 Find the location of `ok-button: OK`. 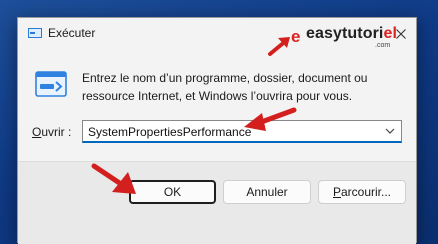

ok-button: OK is located at coordinates (172, 192).